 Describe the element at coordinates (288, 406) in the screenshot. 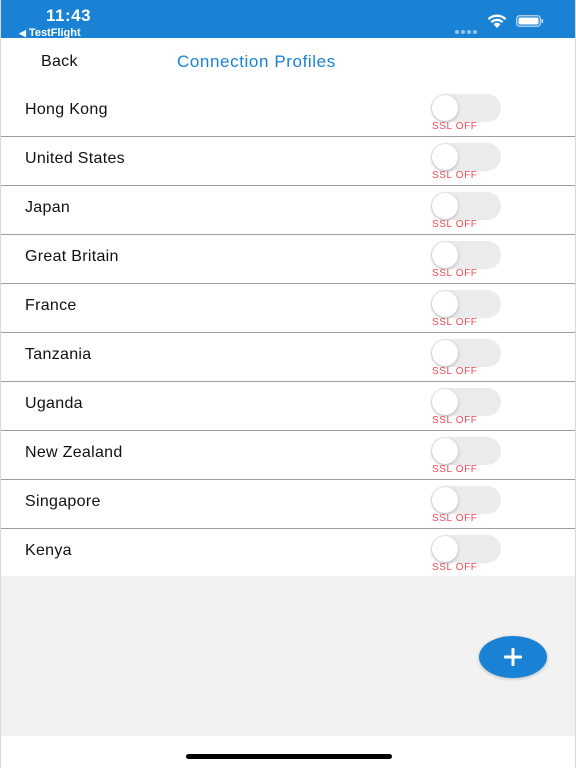

I see `profile-row: Uganda SSL OFF` at that location.